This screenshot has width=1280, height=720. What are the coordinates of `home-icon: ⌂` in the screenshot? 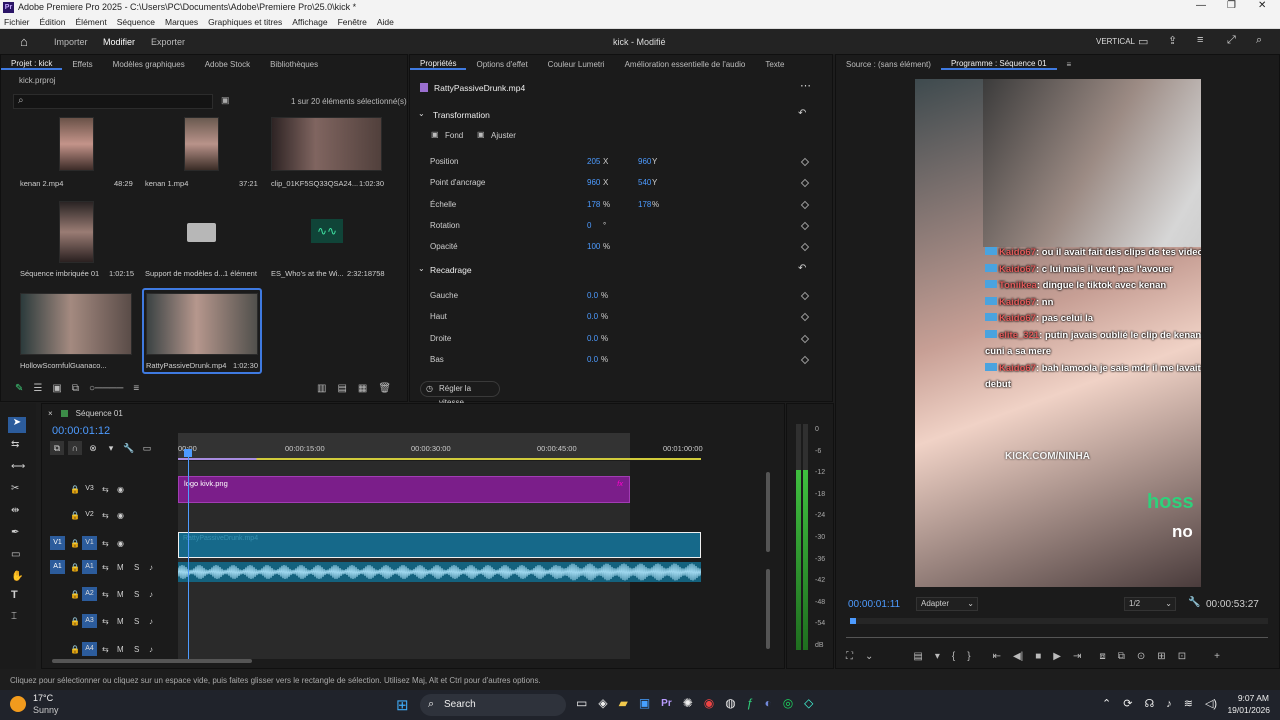 It's located at (24, 41).